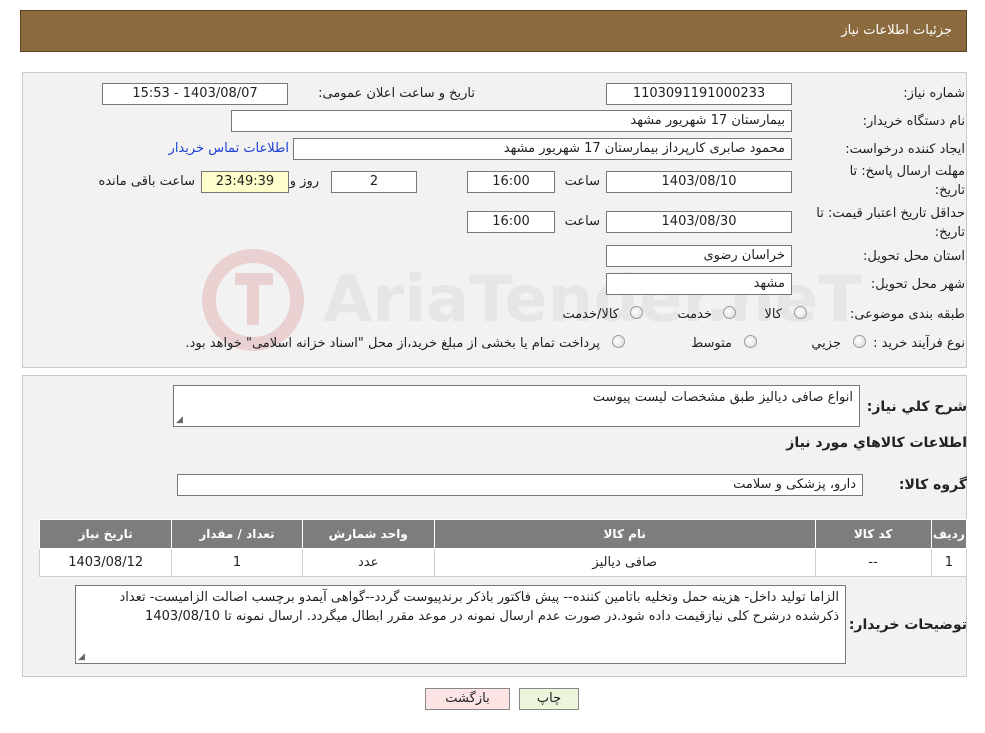  What do you see at coordinates (905, 149) in the screenshot?
I see `requester-label: ایجاد کننده درخواست:` at bounding box center [905, 149].